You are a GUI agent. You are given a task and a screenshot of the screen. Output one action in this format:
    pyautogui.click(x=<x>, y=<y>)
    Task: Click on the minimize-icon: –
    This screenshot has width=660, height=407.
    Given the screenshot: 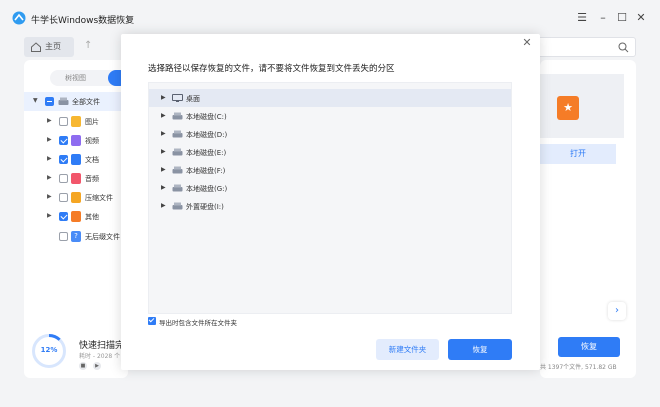 What is the action you would take?
    pyautogui.click(x=603, y=18)
    